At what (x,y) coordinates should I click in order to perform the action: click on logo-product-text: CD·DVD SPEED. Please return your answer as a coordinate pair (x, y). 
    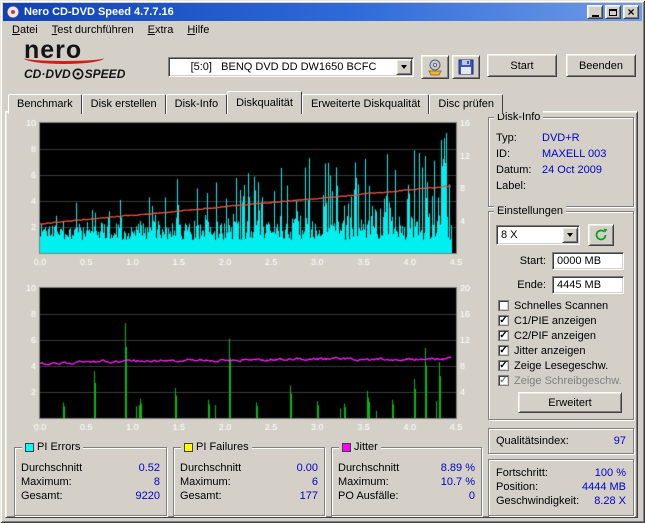
    Looking at the image, I should click on (74, 74).